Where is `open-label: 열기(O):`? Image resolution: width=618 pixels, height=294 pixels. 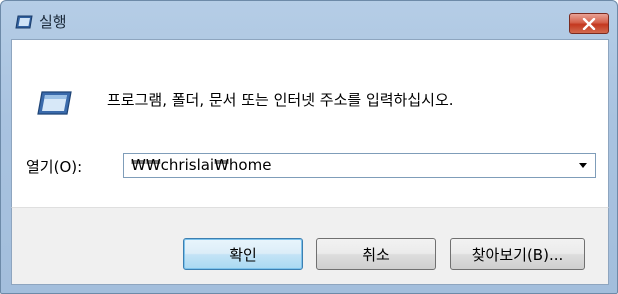 open-label: 열기(O): is located at coordinates (54, 167).